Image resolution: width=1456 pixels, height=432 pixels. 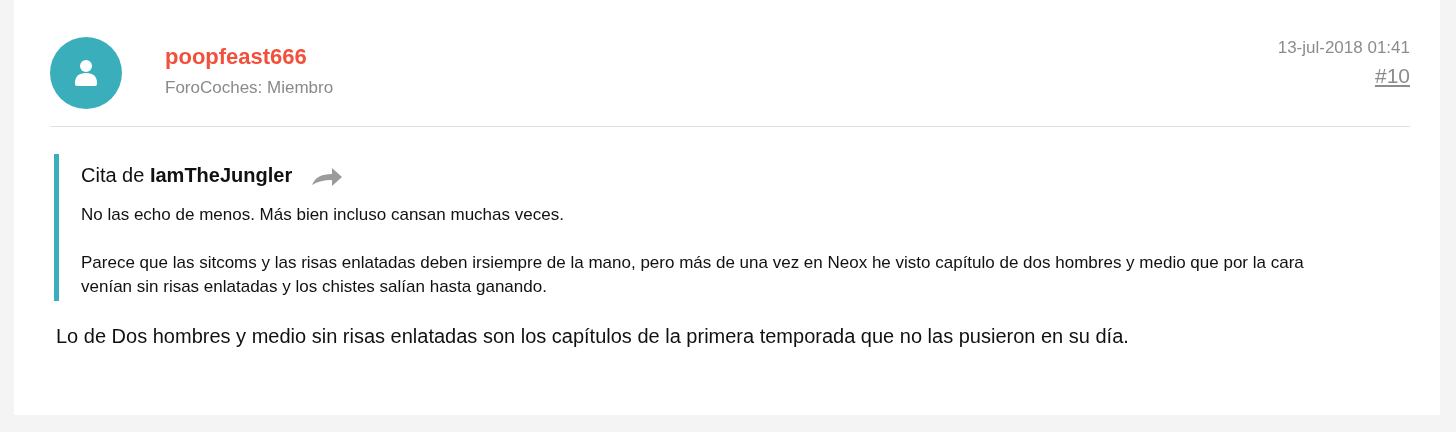 I want to click on quote-paragraph: Parece que las sitcoms y las risas enlatadas deben irsiempre de la mano, pero más de una vez en Neox he visto capítulo de dos hombres y medio que por la cara venían sin risas enlatadas y los chistes salían hasta ganando., so click(x=693, y=275).